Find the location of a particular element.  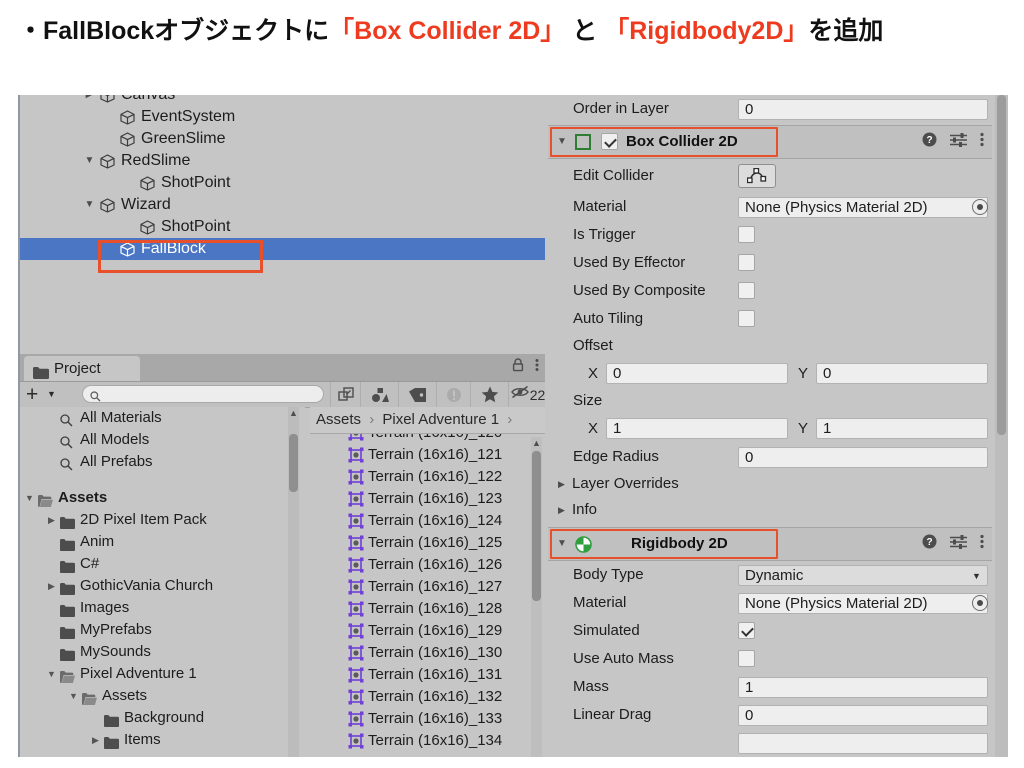

scrollbar-thumb is located at coordinates (293, 463).